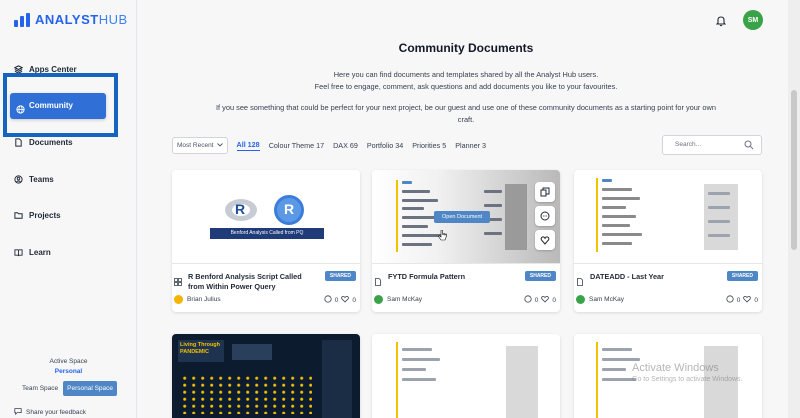 The image size is (800, 418). I want to click on personal-space-button: Personal Space, so click(90, 388).